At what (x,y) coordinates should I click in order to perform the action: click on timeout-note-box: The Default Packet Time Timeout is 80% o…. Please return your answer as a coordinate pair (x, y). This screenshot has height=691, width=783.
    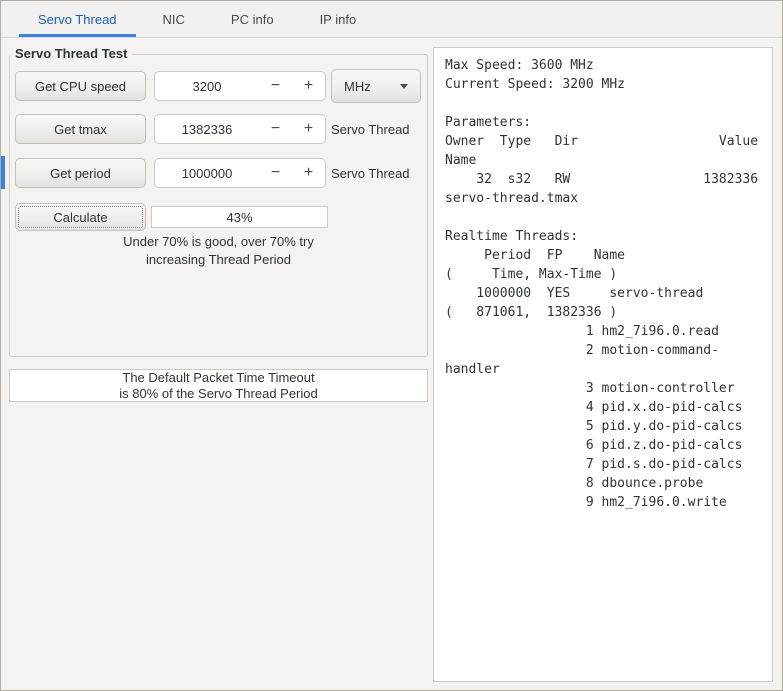
    Looking at the image, I should click on (218, 385).